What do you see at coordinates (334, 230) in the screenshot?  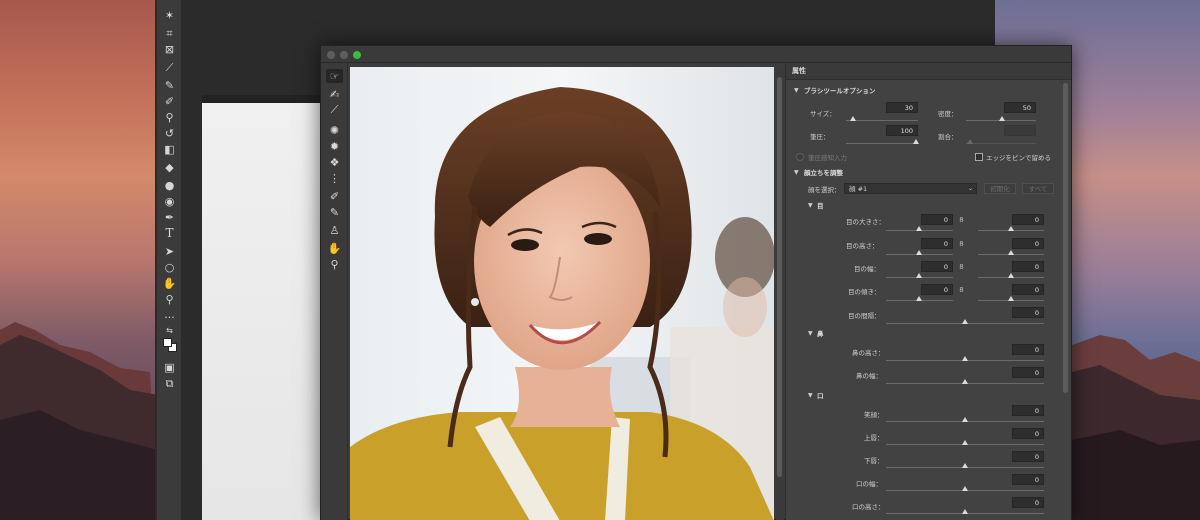 I see `face-tool-icon: ♙` at bounding box center [334, 230].